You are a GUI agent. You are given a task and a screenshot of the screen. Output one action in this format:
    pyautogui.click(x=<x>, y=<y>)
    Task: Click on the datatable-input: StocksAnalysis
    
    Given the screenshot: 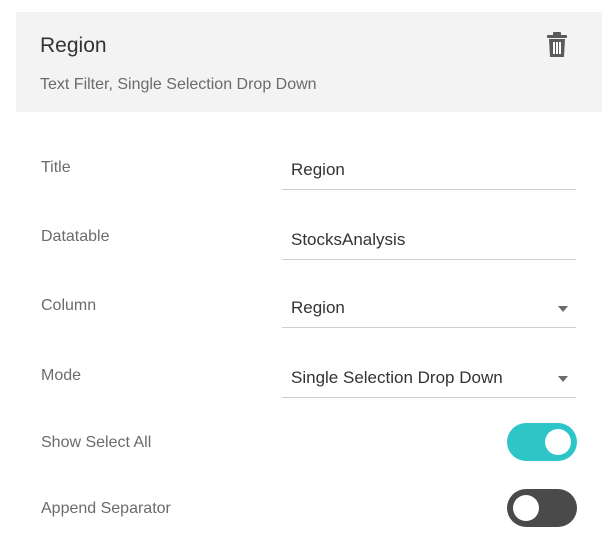 What is the action you would take?
    pyautogui.click(x=429, y=242)
    